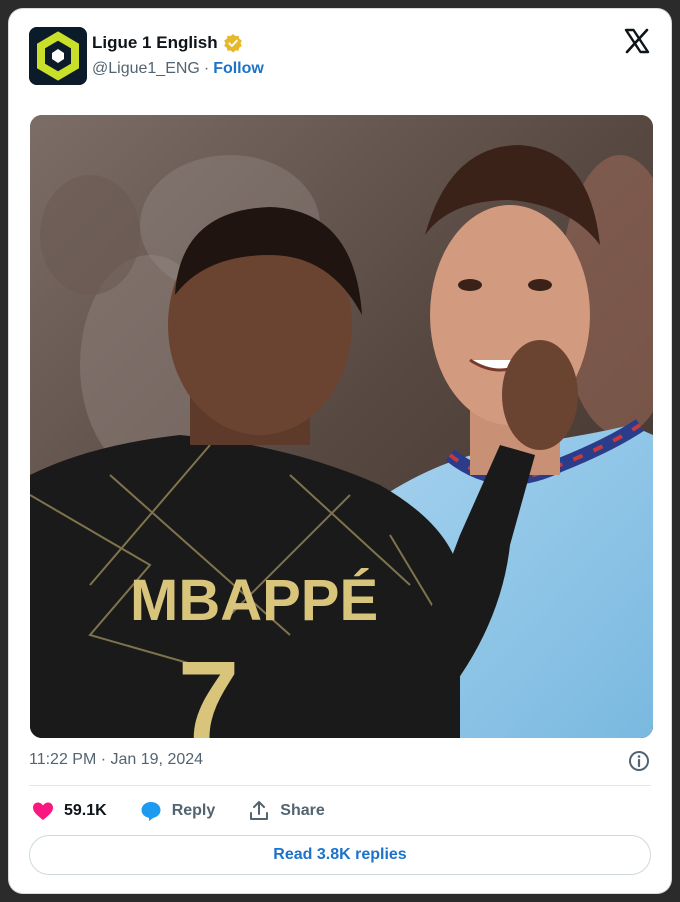 This screenshot has height=902, width=680. I want to click on handle-row: @Ligue1_ENG · Follow, so click(178, 69).